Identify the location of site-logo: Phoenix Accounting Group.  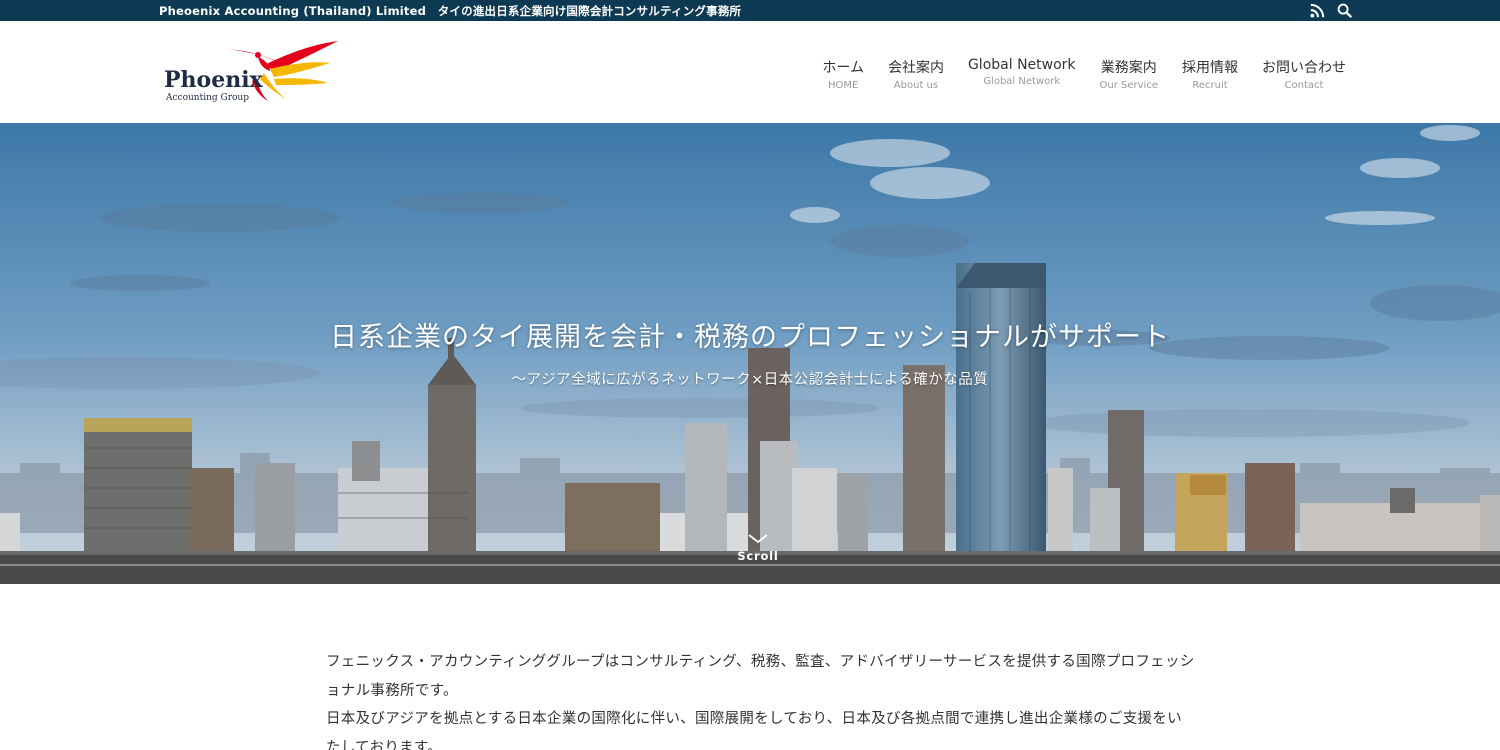
(250, 73).